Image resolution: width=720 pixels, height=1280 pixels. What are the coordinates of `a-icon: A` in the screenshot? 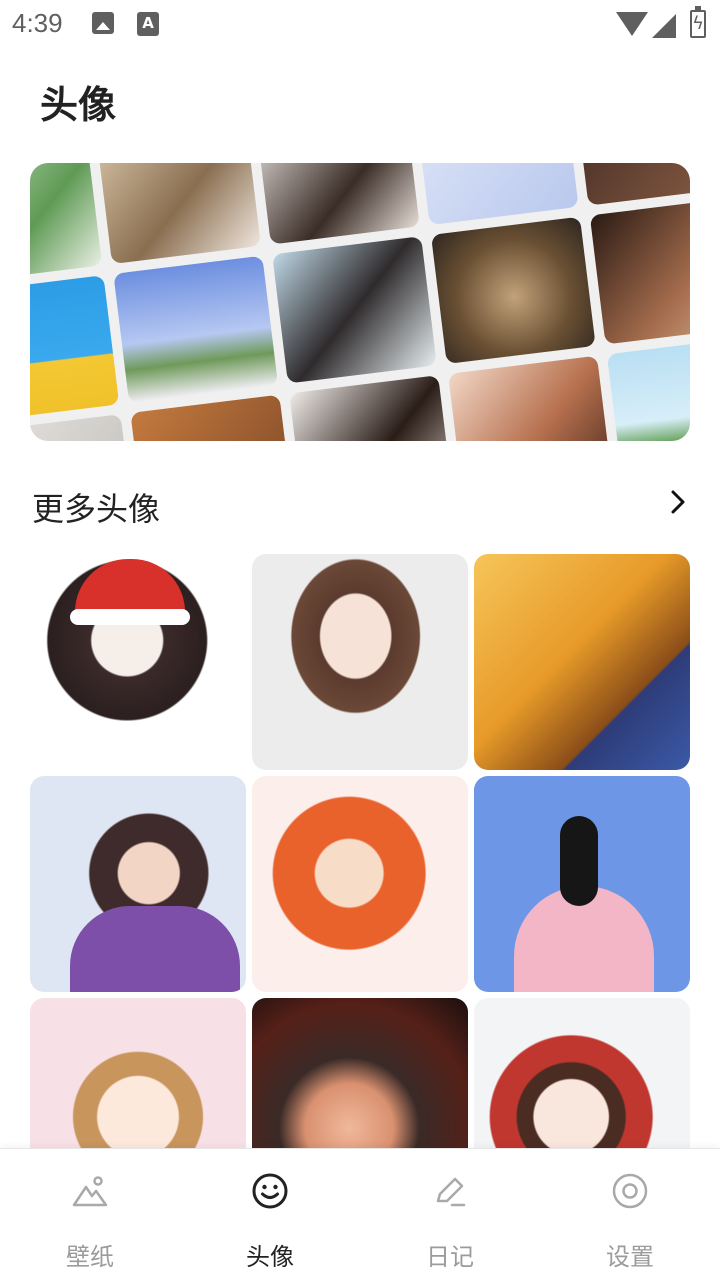 It's located at (148, 24).